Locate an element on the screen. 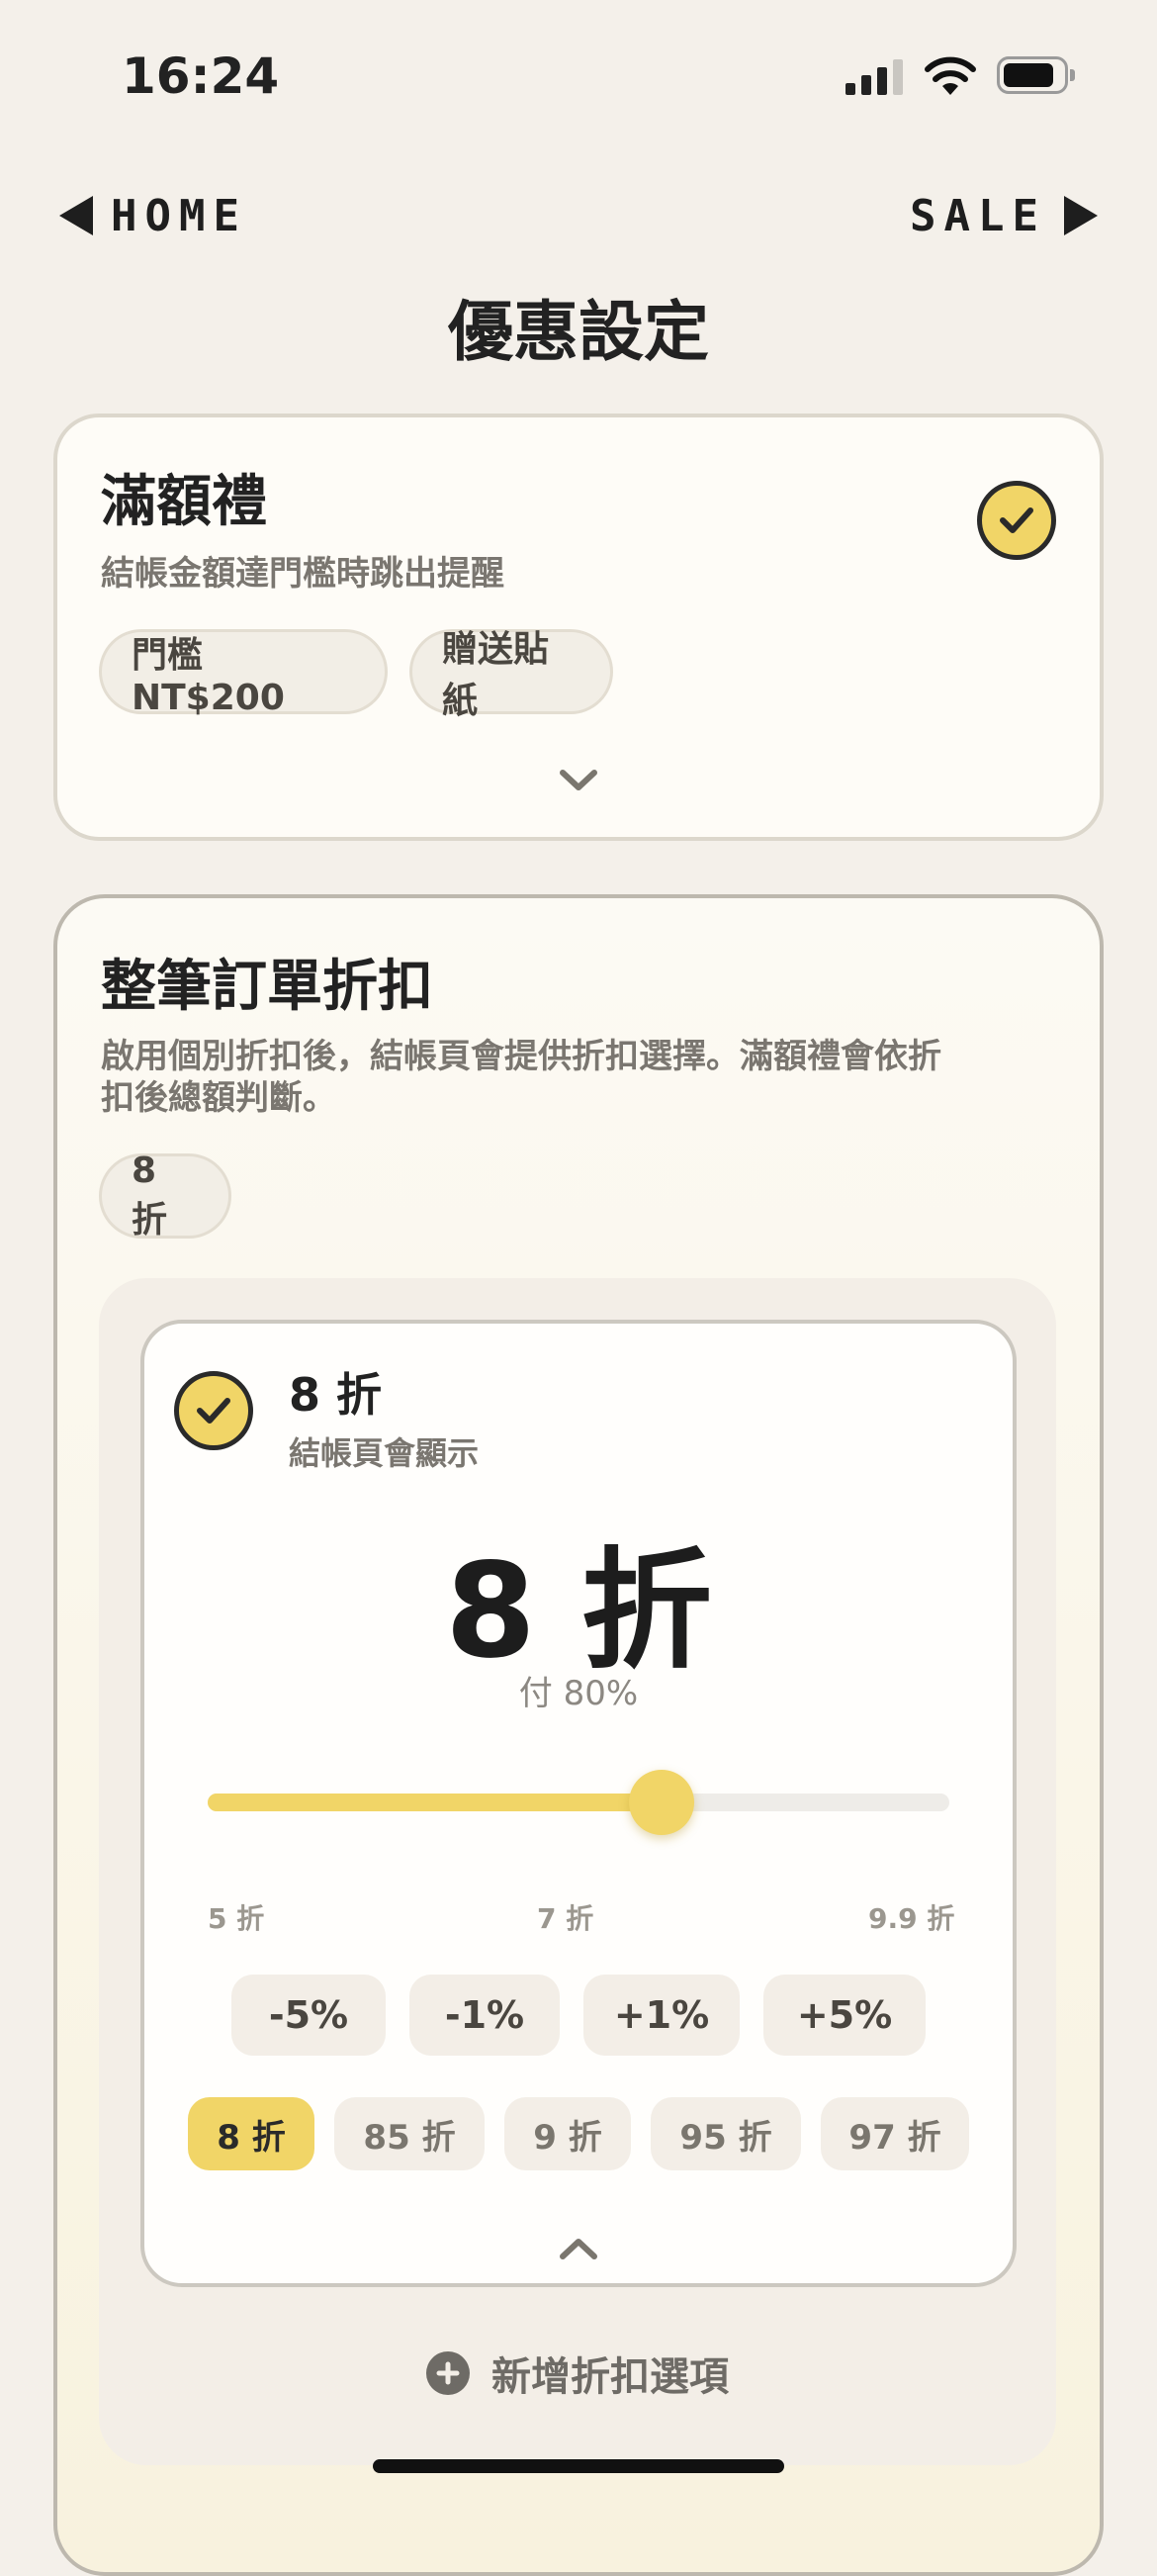  option-subtitle: 結帳頁會顯示 is located at coordinates (384, 1453).